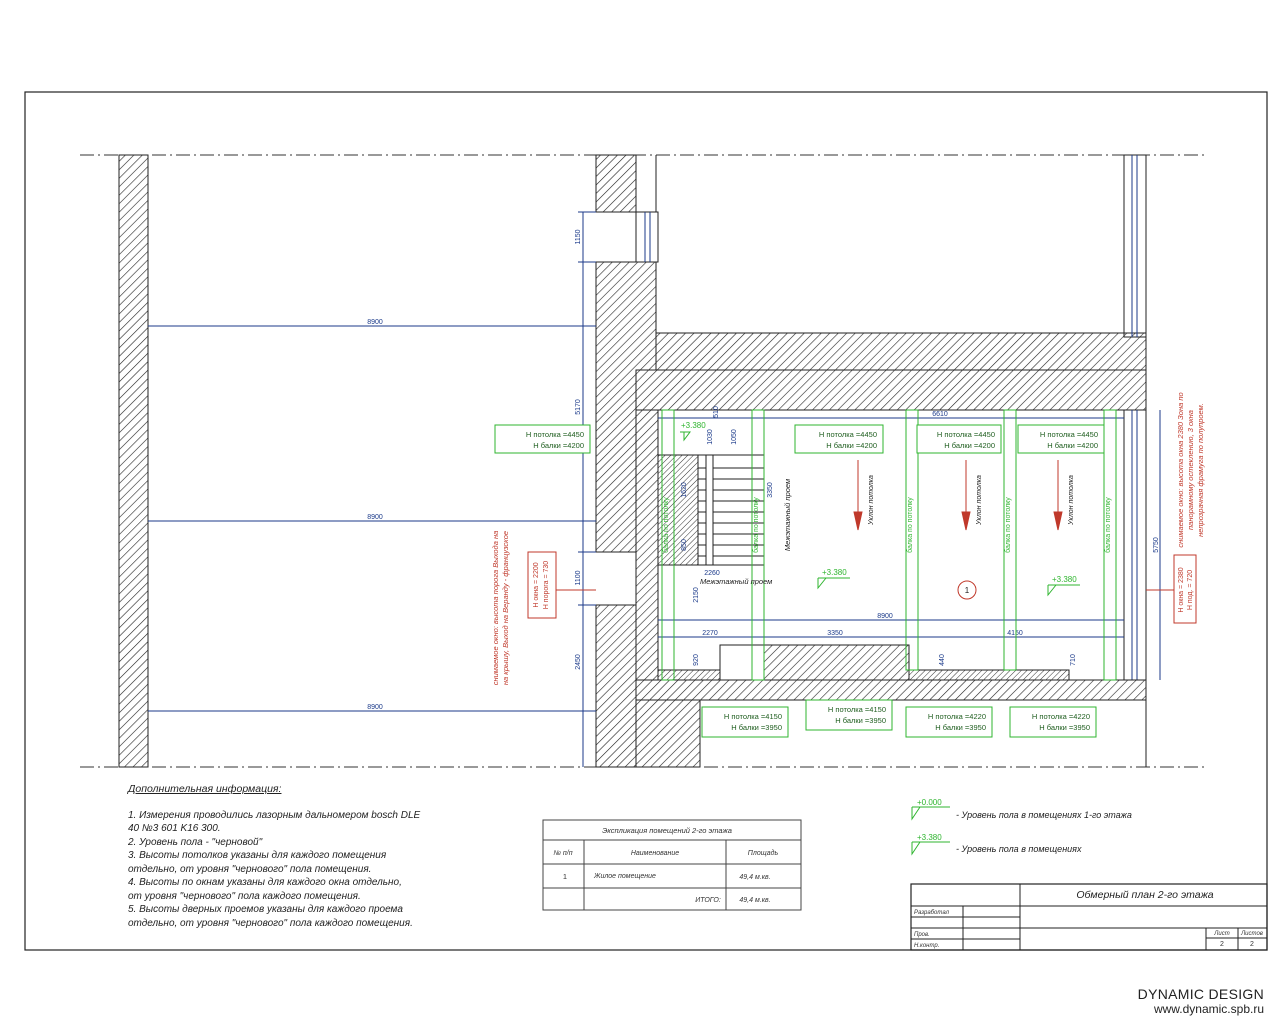  I want to click on dim-vert-3: 1100, so click(578, 577).